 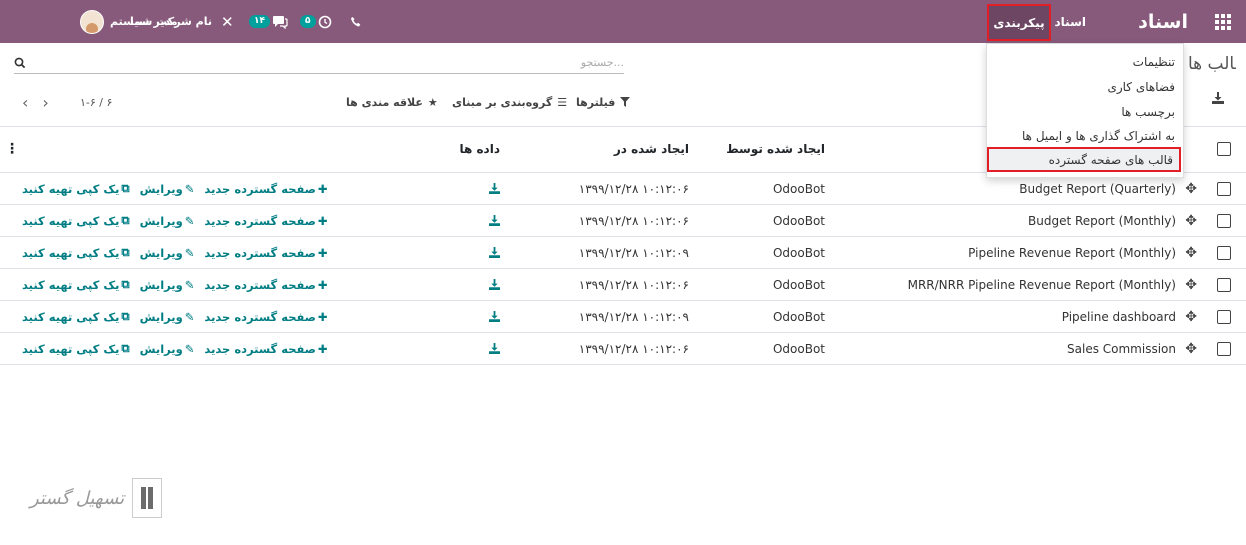 What do you see at coordinates (1098, 136) in the screenshot?
I see `dropdown-item-shares: به اشتراک گذاری ها و ایمیل ها` at bounding box center [1098, 136].